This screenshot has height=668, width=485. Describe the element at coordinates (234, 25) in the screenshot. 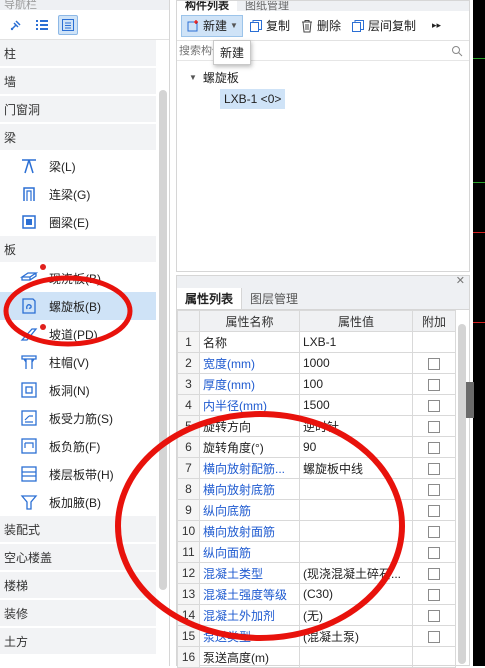

I see `chevron-down-icon: ▼` at that location.